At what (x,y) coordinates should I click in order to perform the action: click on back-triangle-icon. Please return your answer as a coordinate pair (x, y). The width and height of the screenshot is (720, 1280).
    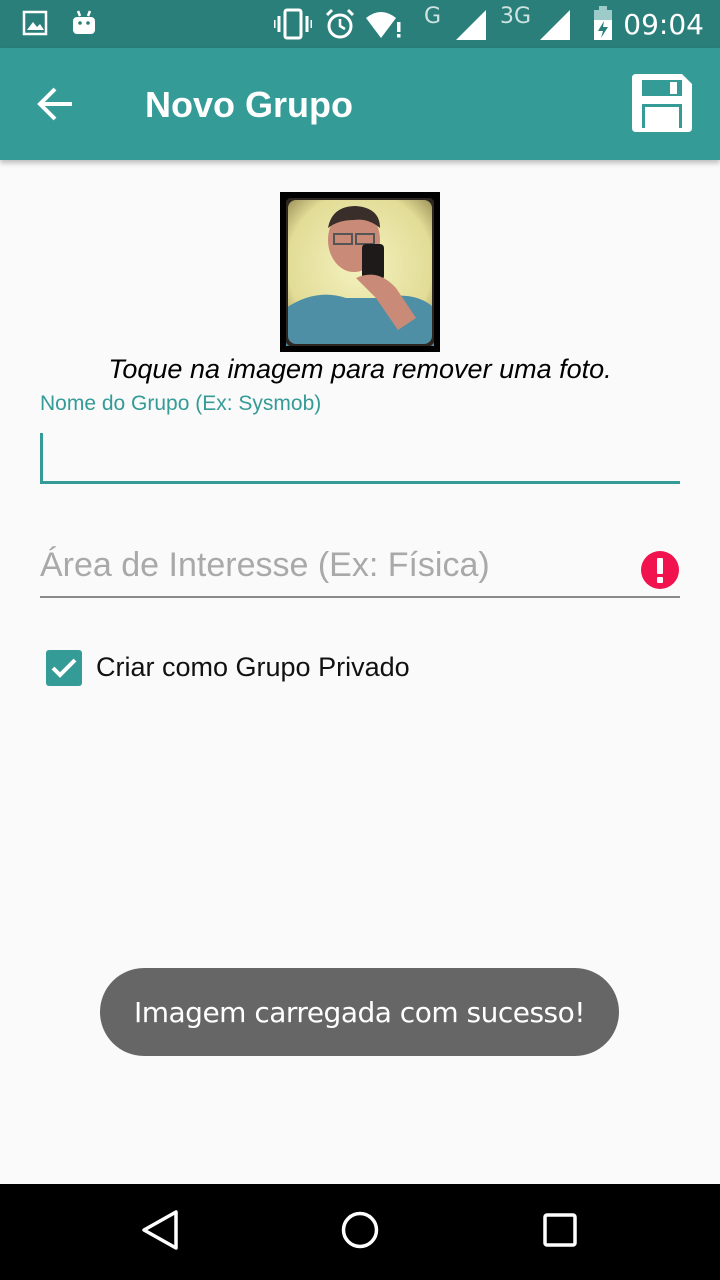
    Looking at the image, I should click on (160, 1230).